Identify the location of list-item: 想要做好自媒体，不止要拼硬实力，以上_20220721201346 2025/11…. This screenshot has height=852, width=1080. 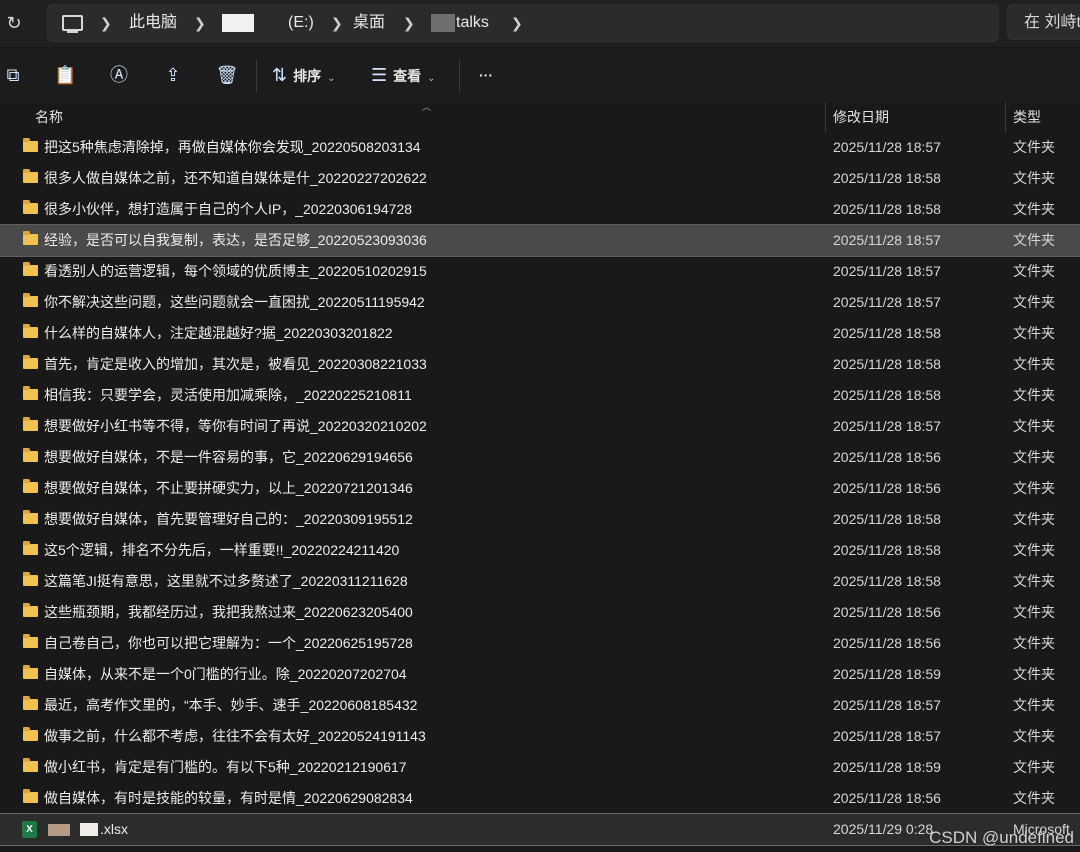
(540, 488).